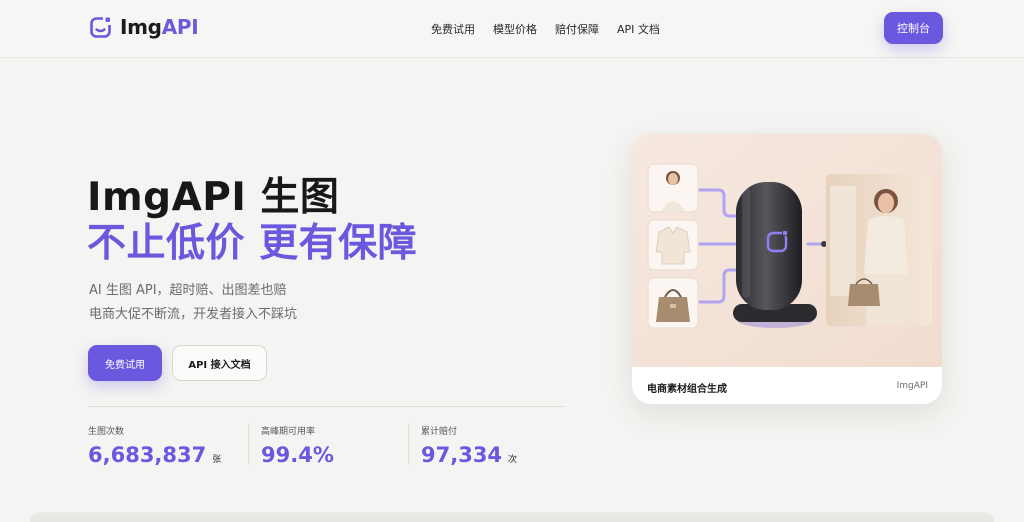 The height and width of the screenshot is (522, 1024). I want to click on nav-api-docs: API 文档, so click(638, 29).